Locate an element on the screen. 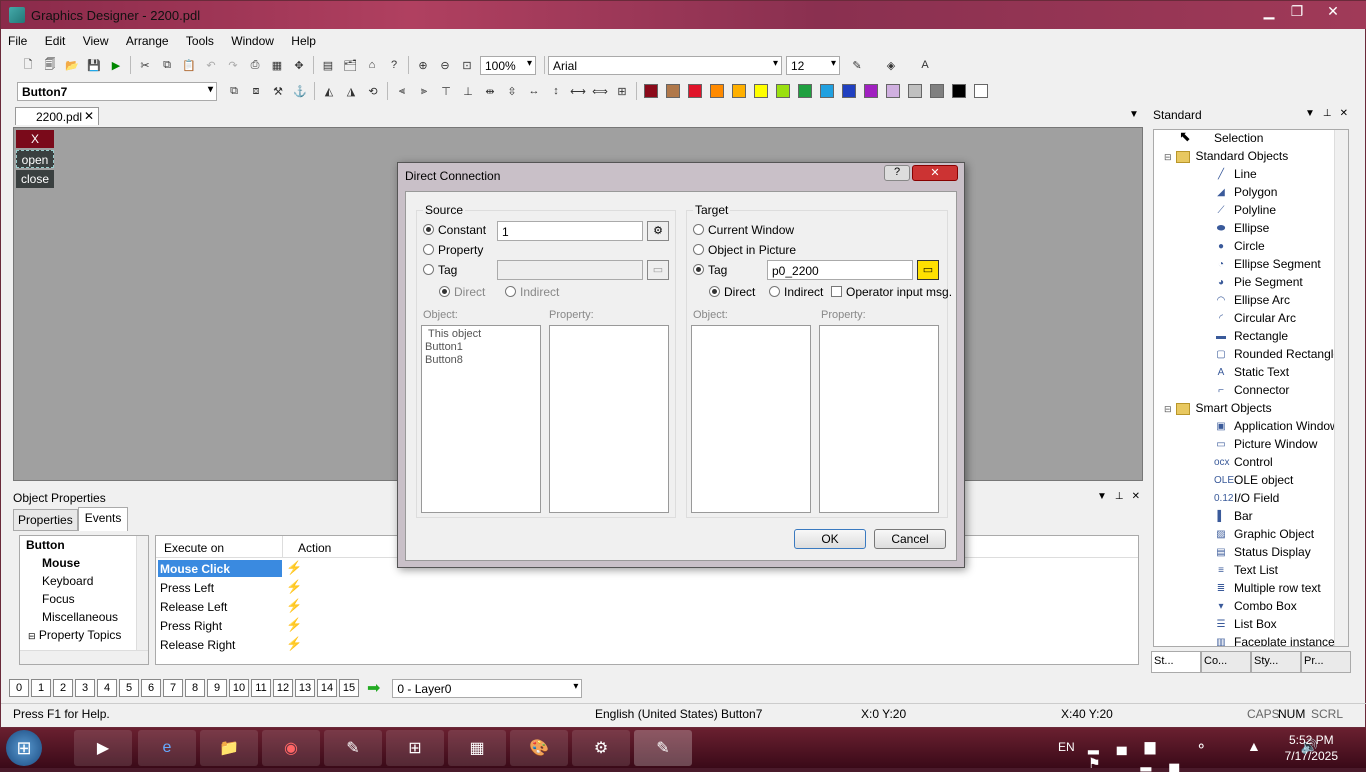  source-constant-radio: Constant is located at coordinates (454, 230).